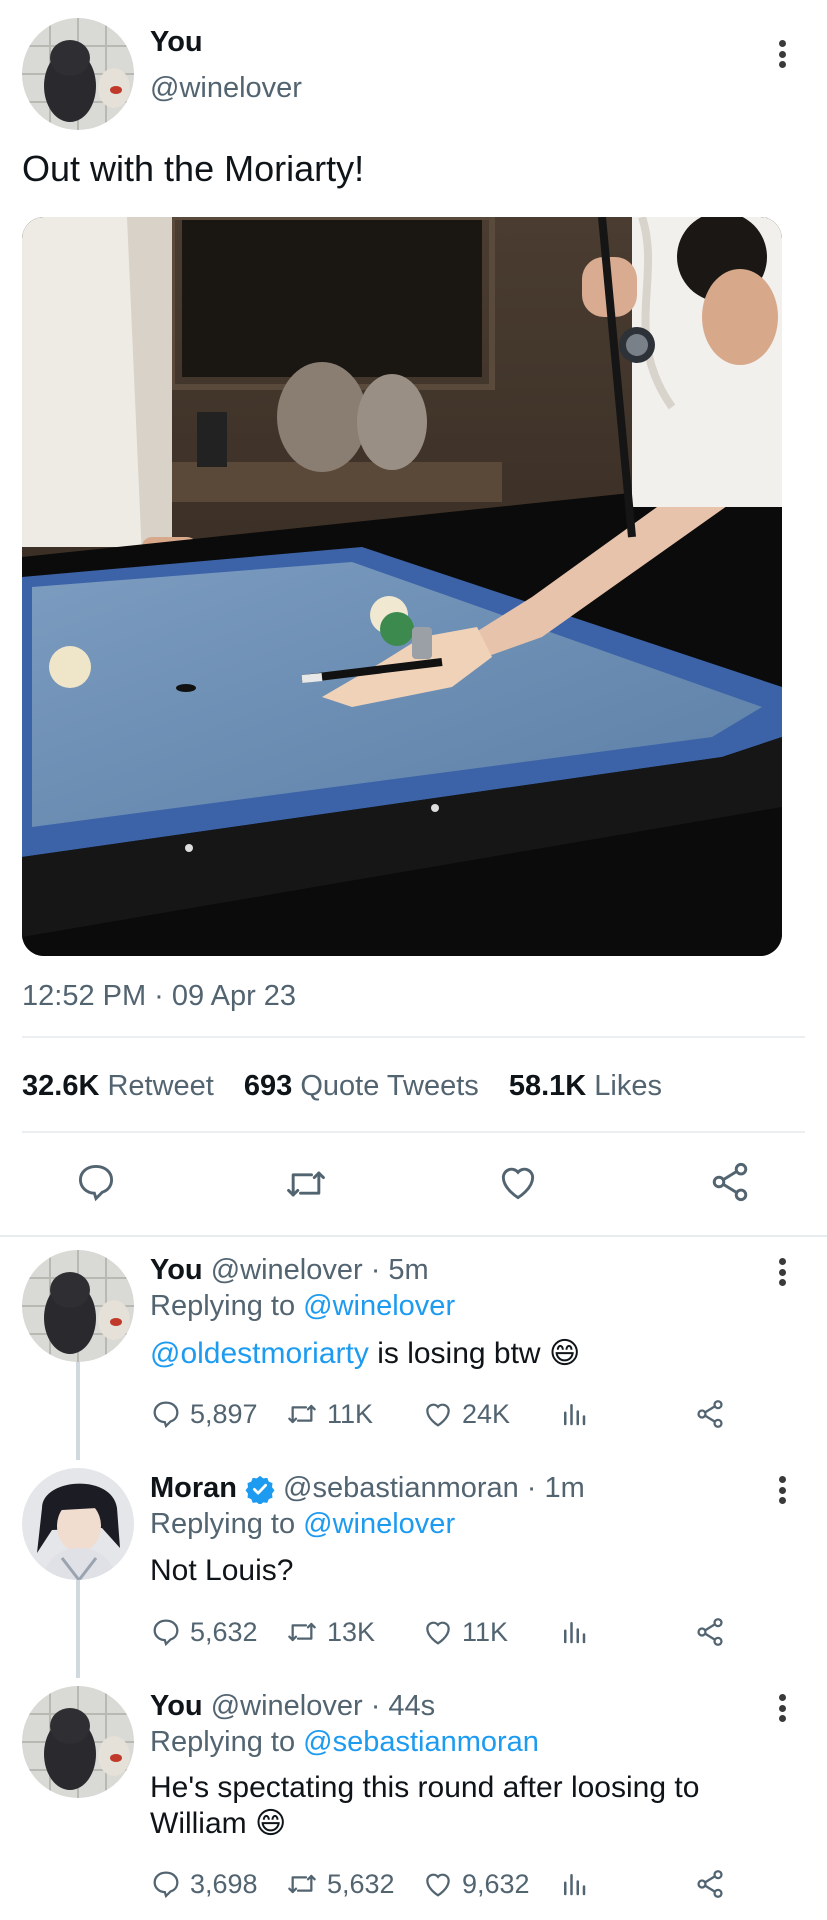  Describe the element at coordinates (475, 1824) in the screenshot. I see `reply-body-line-2: William 😄` at that location.